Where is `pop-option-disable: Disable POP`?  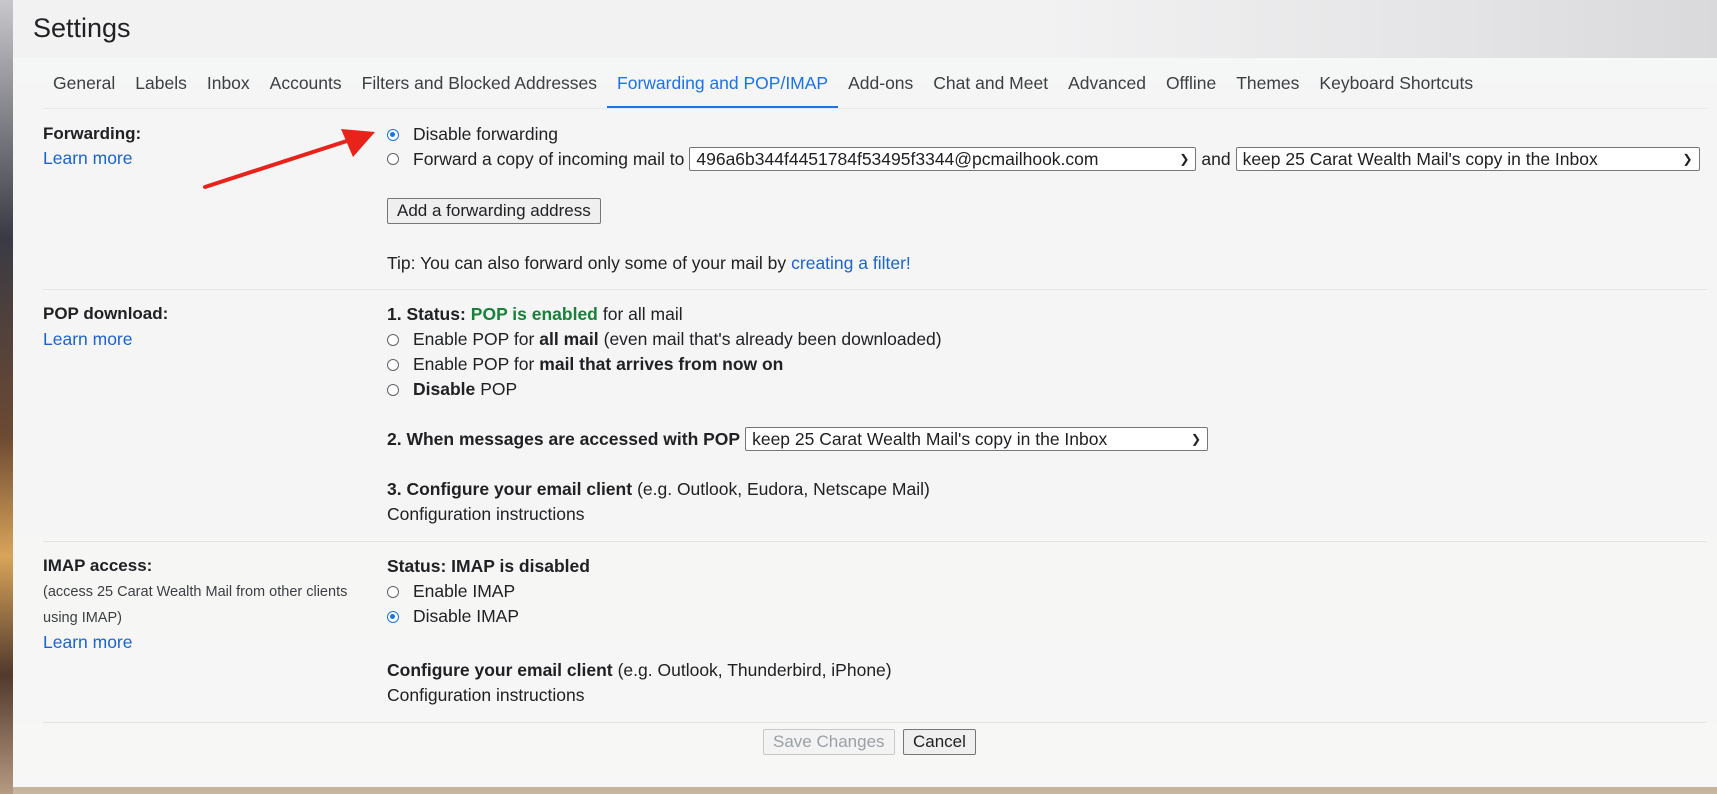
pop-option-disable: Disable POP is located at coordinates (452, 389).